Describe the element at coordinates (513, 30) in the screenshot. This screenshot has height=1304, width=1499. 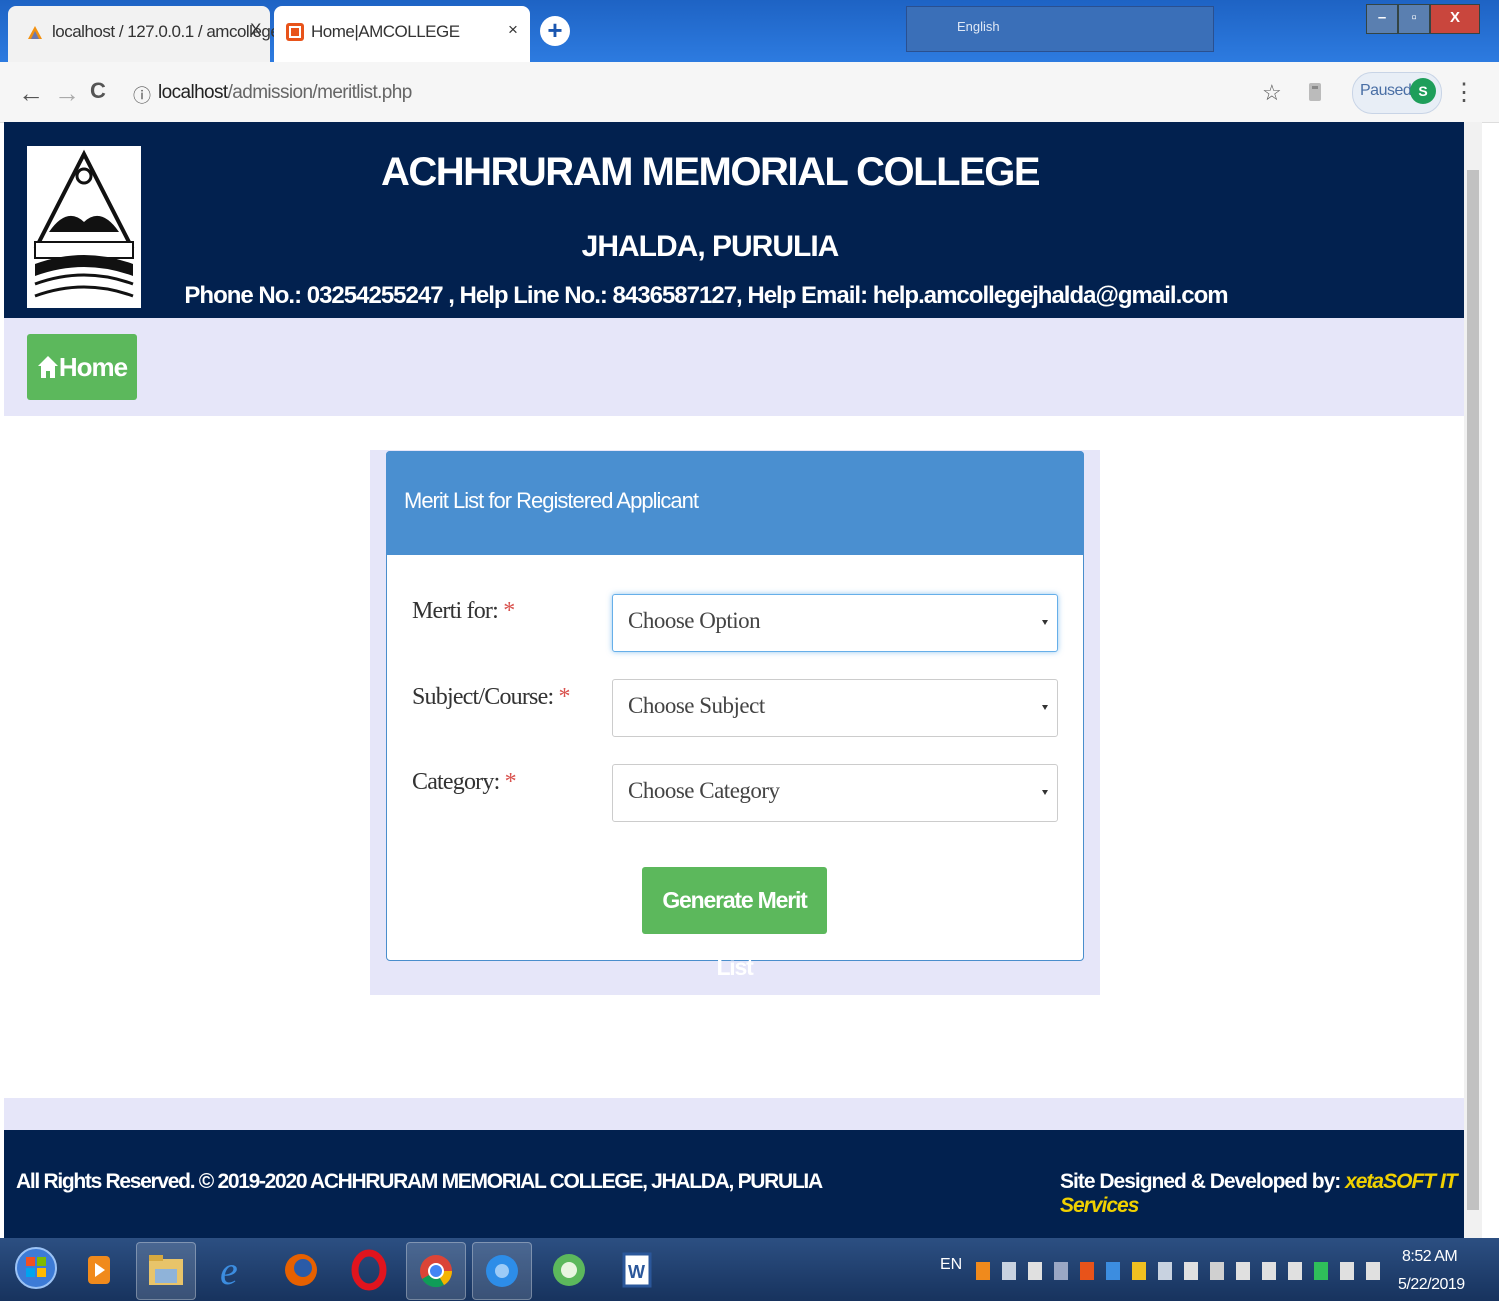
I see `tab-close-icon: ×` at that location.